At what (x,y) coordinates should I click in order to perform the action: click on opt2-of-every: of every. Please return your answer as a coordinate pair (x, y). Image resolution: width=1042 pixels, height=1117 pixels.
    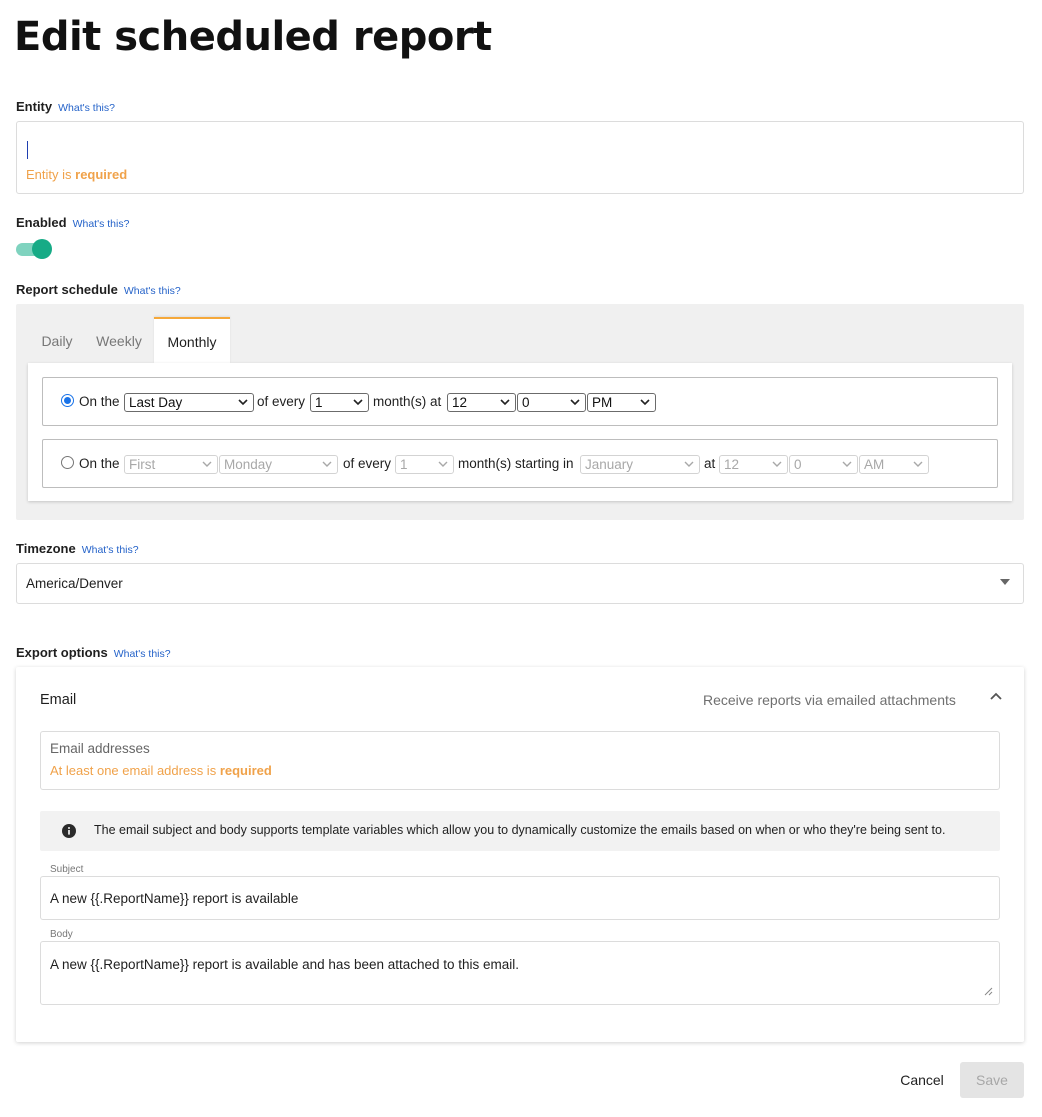
    Looking at the image, I should click on (367, 463).